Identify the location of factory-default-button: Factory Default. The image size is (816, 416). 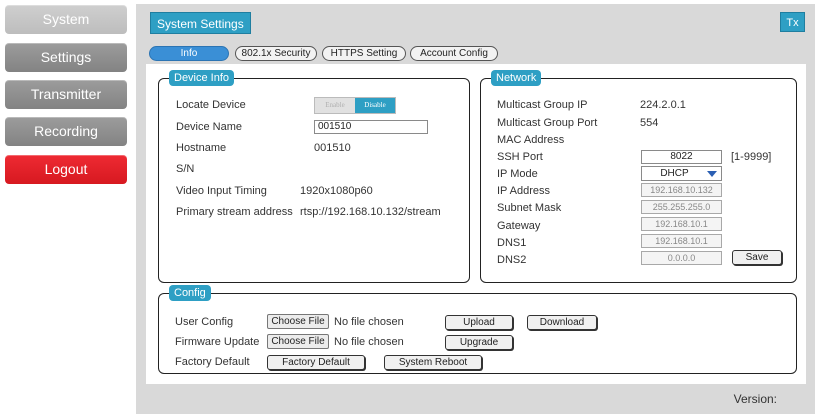
(316, 362).